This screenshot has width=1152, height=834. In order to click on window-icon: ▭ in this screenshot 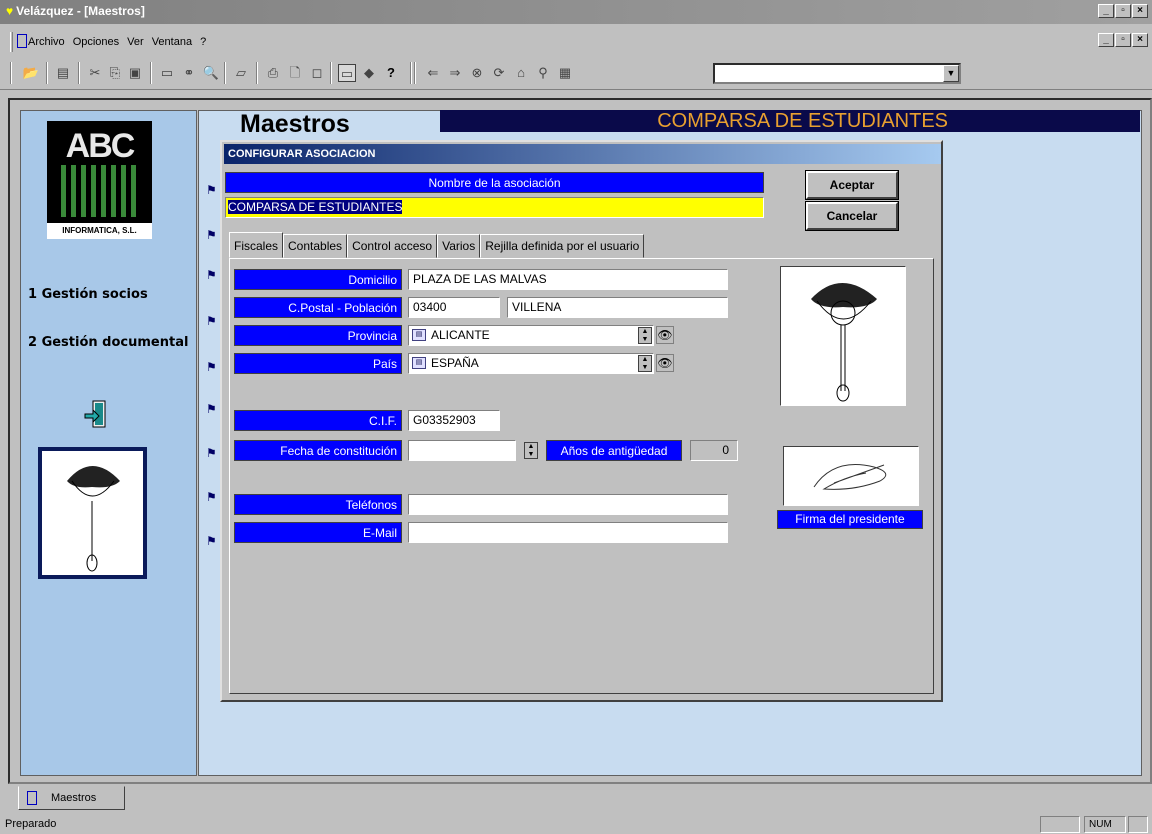, I will do `click(167, 73)`.